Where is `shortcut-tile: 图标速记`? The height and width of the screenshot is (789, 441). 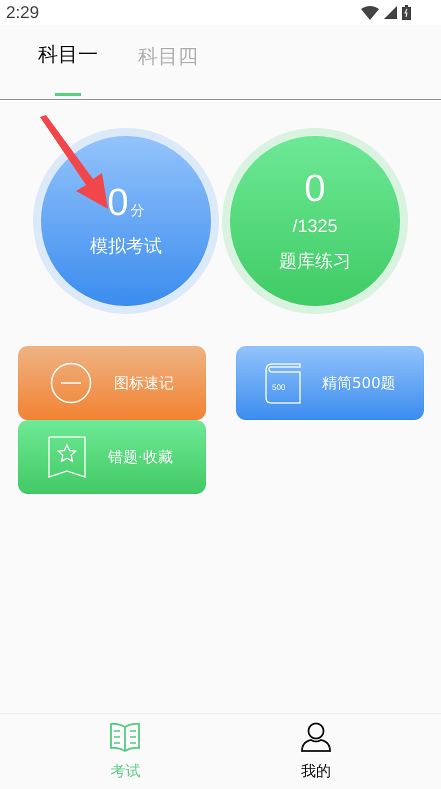 shortcut-tile: 图标速记 is located at coordinates (112, 383).